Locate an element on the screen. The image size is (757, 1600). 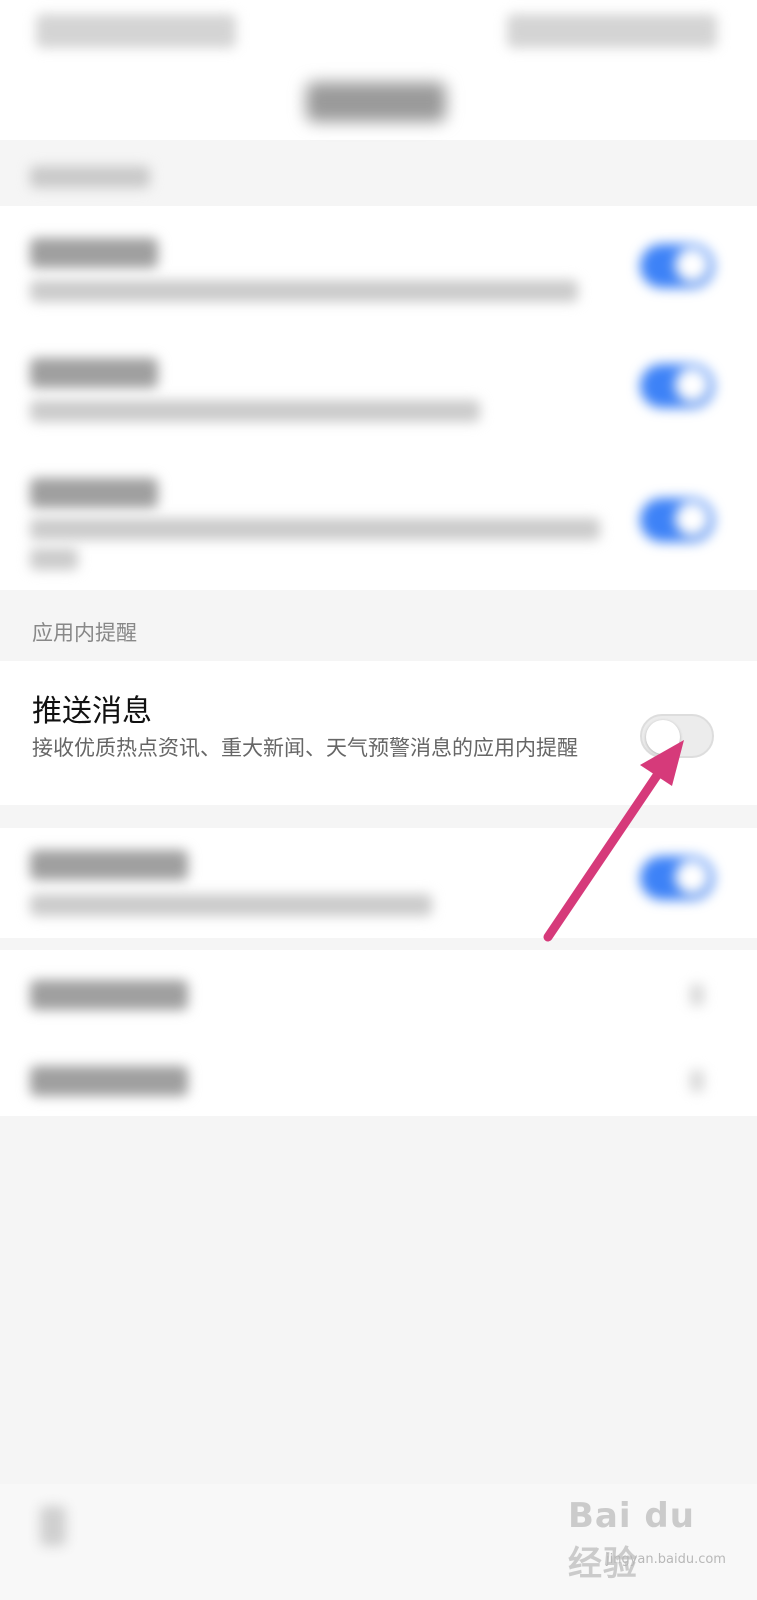
watermark-url: jingyan.baidu.com is located at coordinates (666, 1559).